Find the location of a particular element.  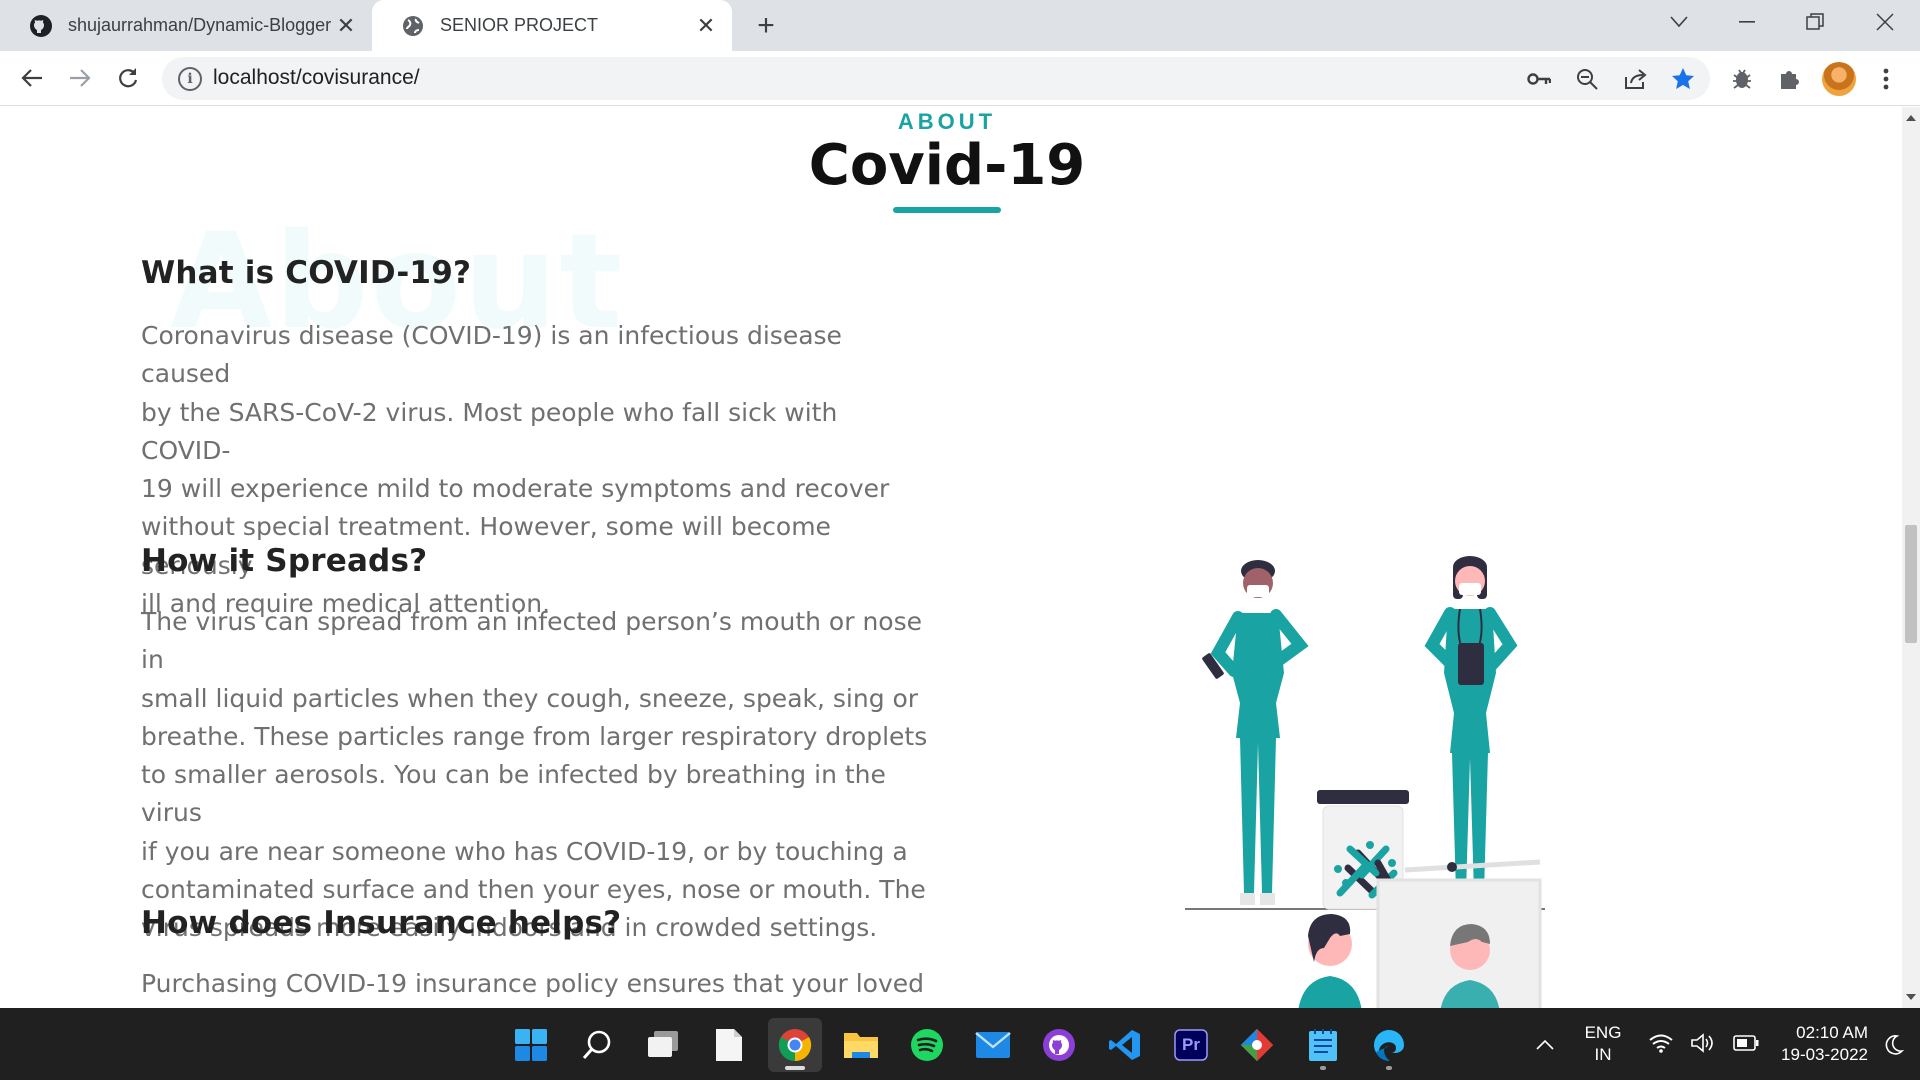

mail-icon is located at coordinates (993, 1045).